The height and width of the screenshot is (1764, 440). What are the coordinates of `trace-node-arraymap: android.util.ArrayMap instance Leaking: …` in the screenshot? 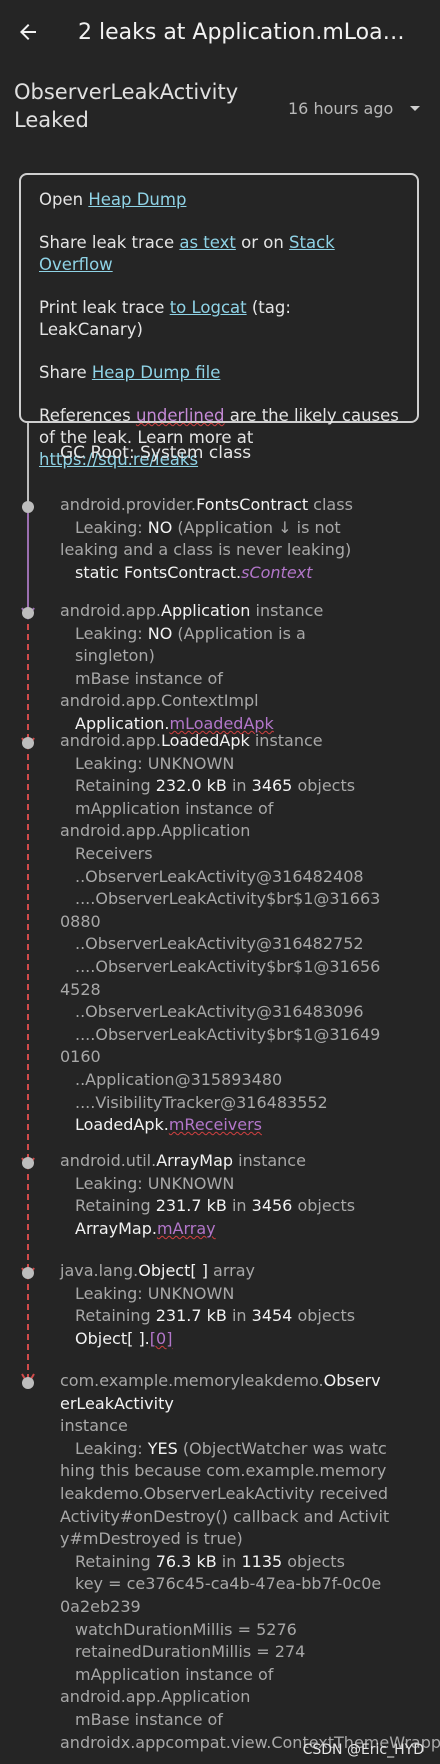 It's located at (225, 1195).